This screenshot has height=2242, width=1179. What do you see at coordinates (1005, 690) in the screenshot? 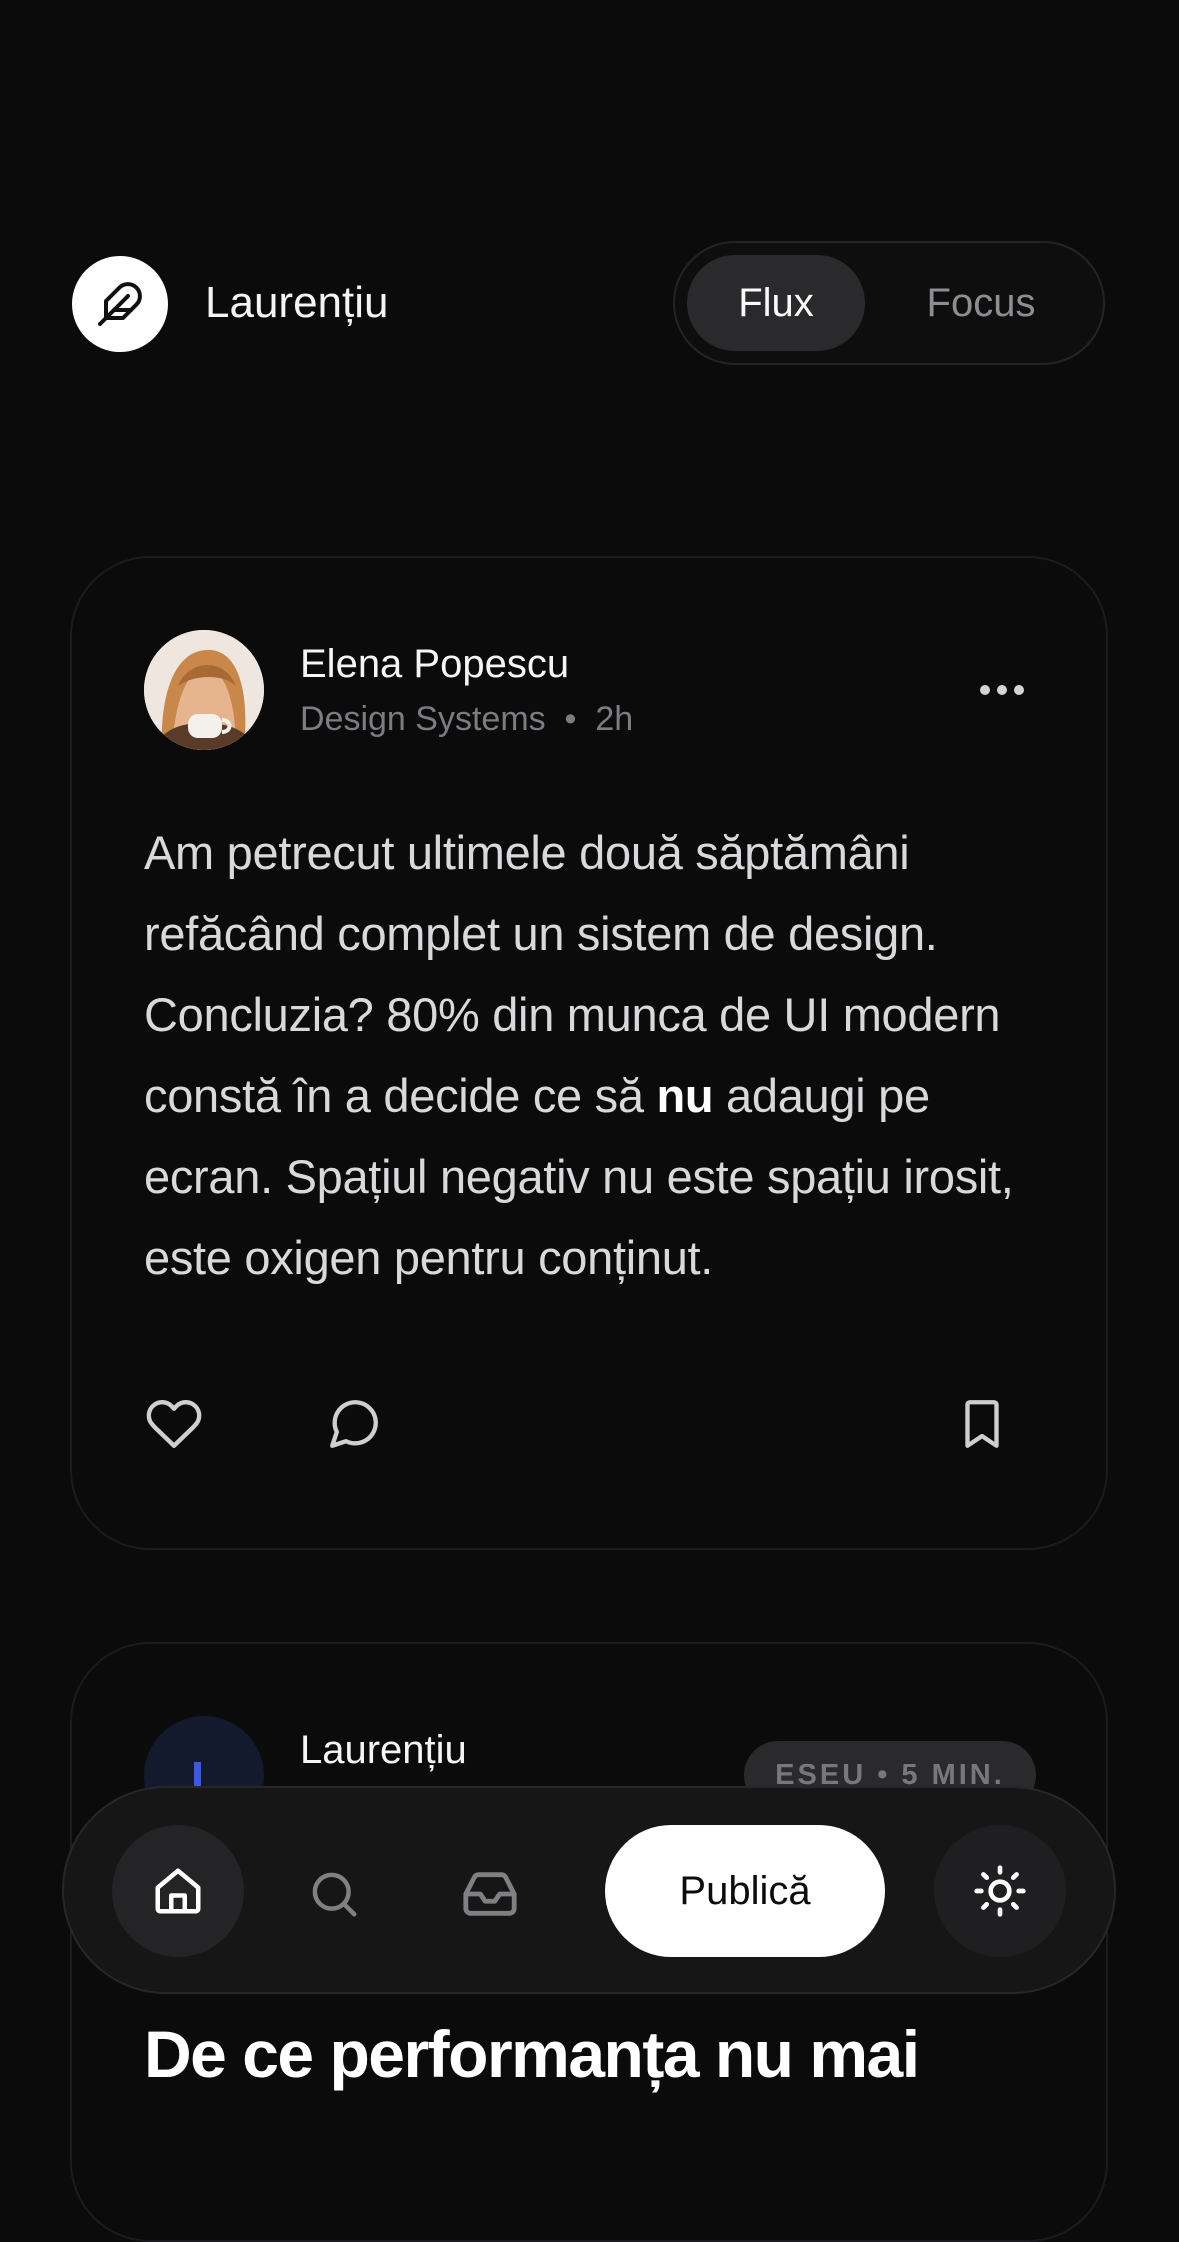
I see `more-options-icon` at bounding box center [1005, 690].